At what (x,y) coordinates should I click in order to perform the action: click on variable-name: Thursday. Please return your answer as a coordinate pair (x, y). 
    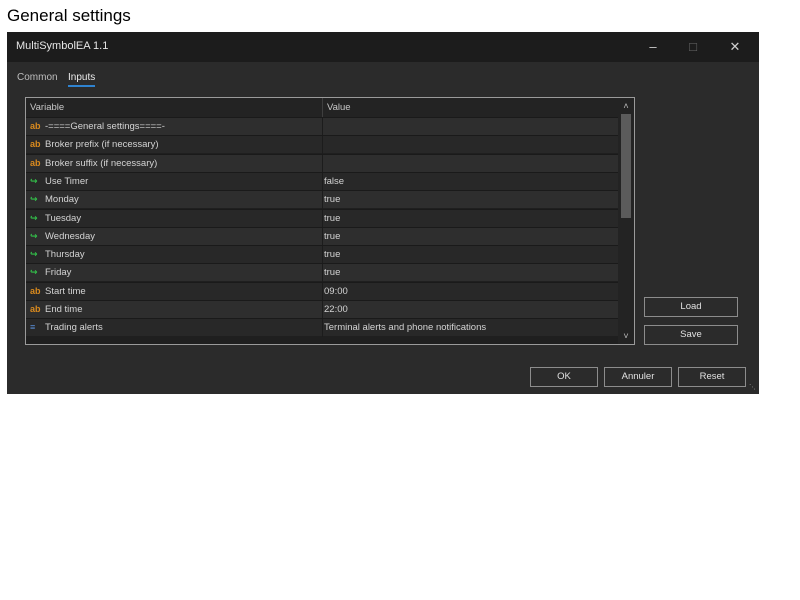
    Looking at the image, I should click on (65, 255).